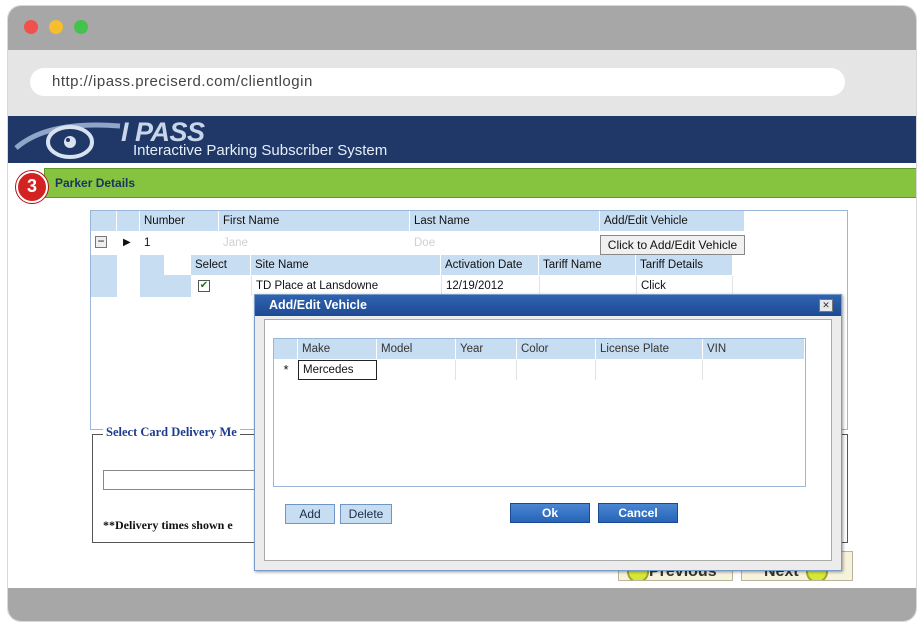 The height and width of the screenshot is (627, 922). I want to click on vehicle-model-cell, so click(416, 370).